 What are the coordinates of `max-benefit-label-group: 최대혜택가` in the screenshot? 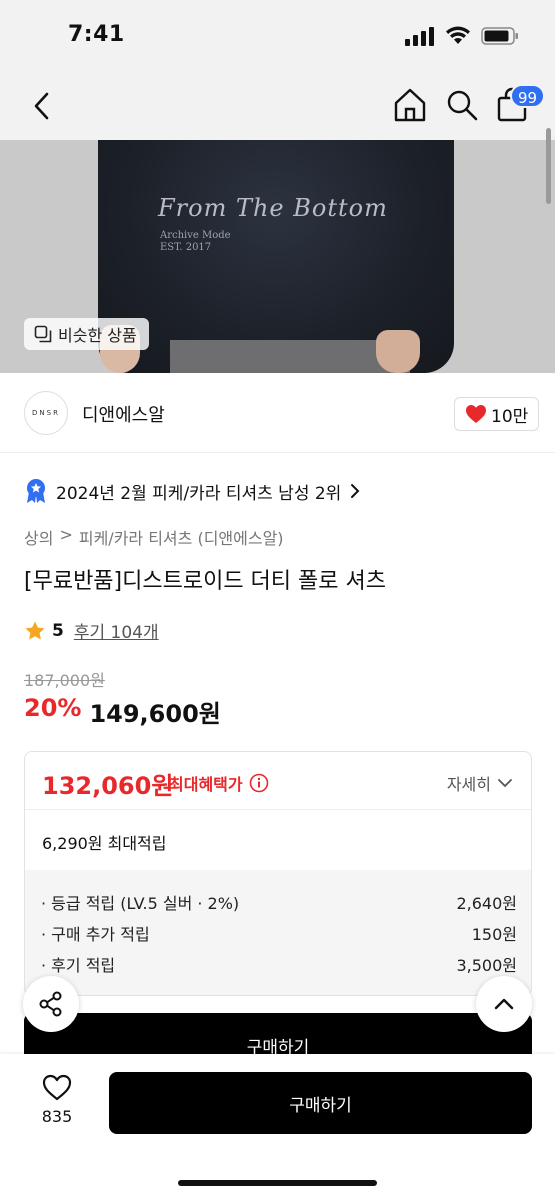 It's located at (219, 783).